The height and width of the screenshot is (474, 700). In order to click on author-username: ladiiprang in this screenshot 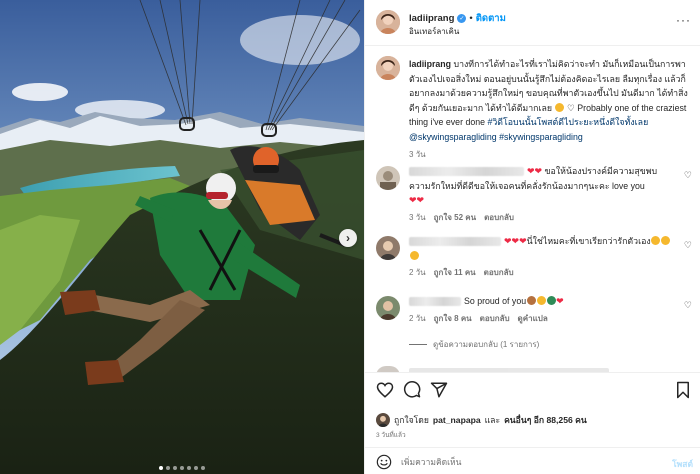, I will do `click(431, 18)`.